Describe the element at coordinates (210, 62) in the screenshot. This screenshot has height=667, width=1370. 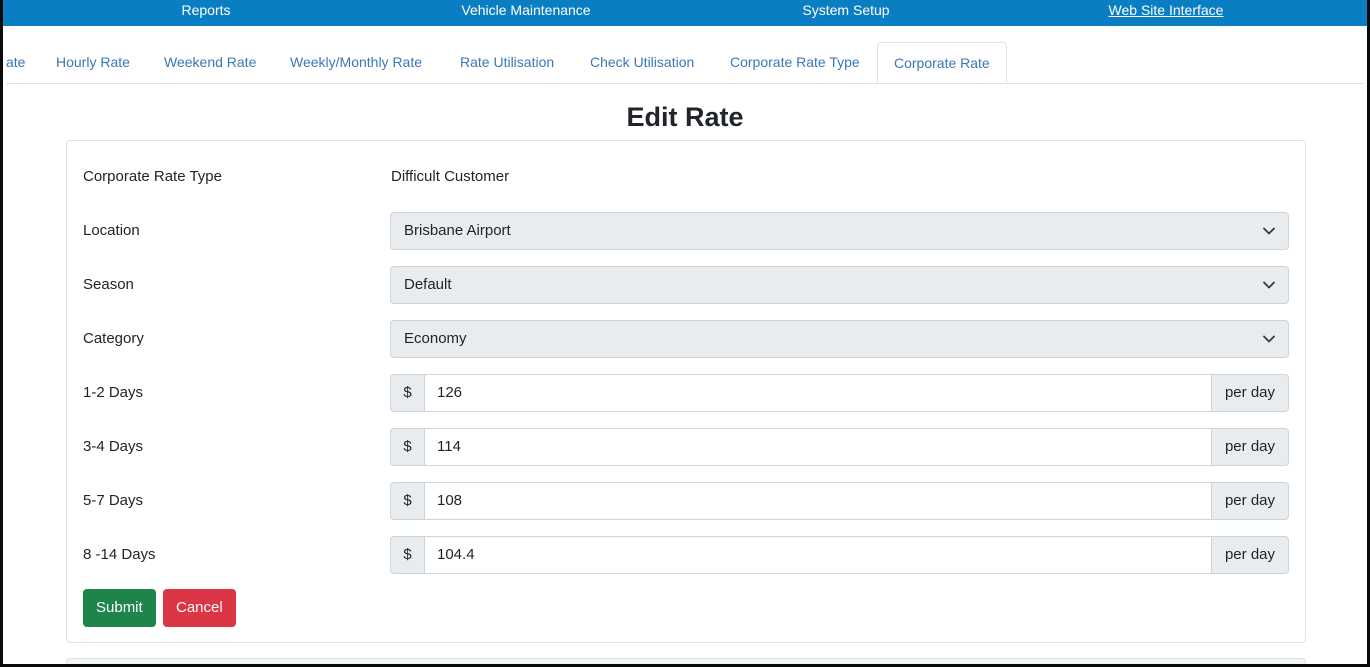
I see `tab-weekend-rate: Weekend Rate` at that location.